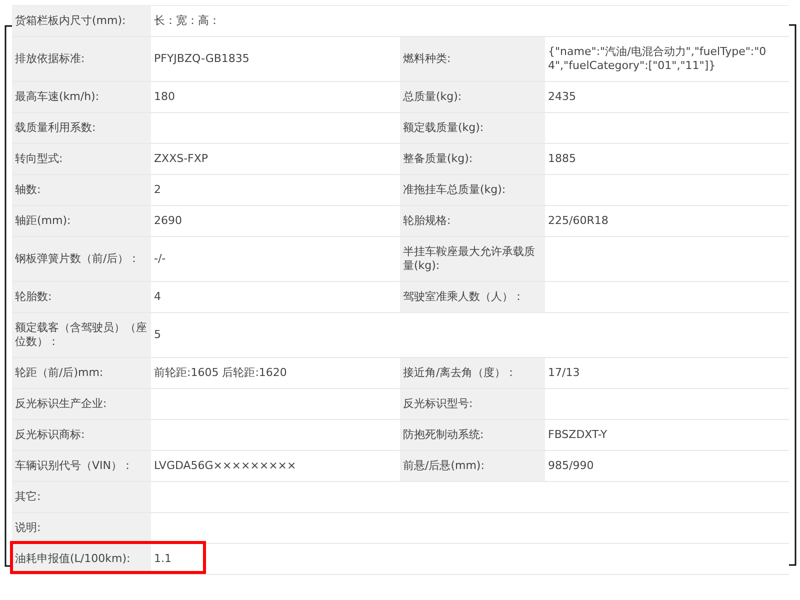 The image size is (800, 600). Describe the element at coordinates (81, 159) in the screenshot. I see `label-cell: 转向型式:` at that location.